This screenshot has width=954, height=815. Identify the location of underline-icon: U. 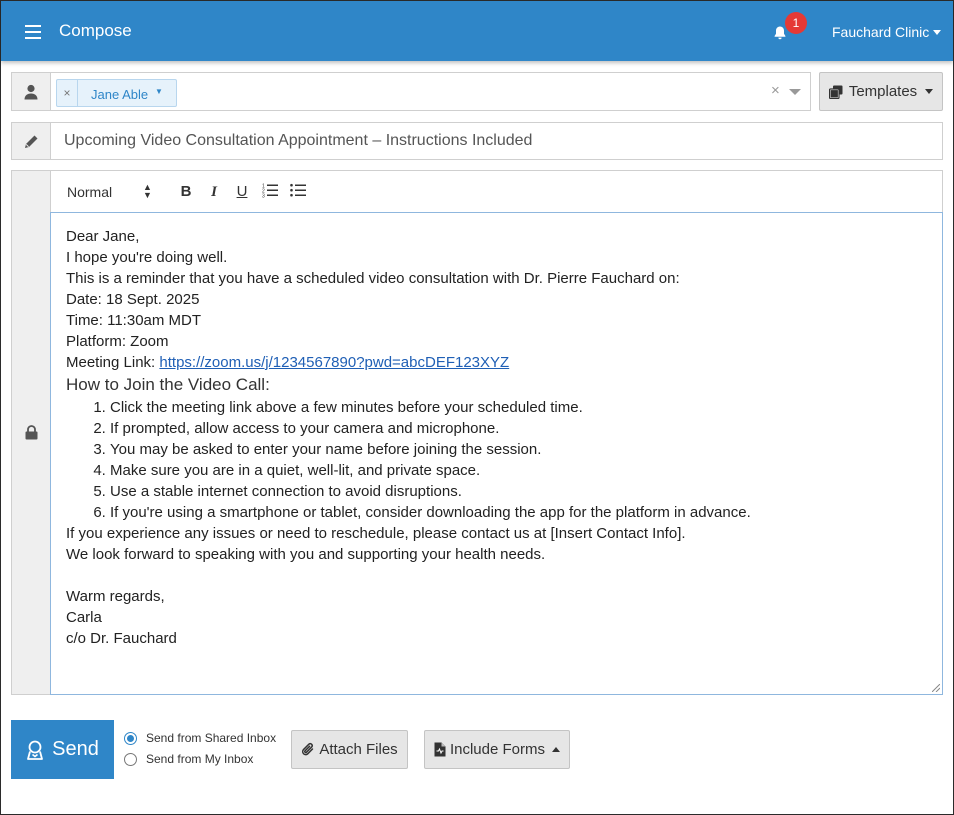
(242, 192).